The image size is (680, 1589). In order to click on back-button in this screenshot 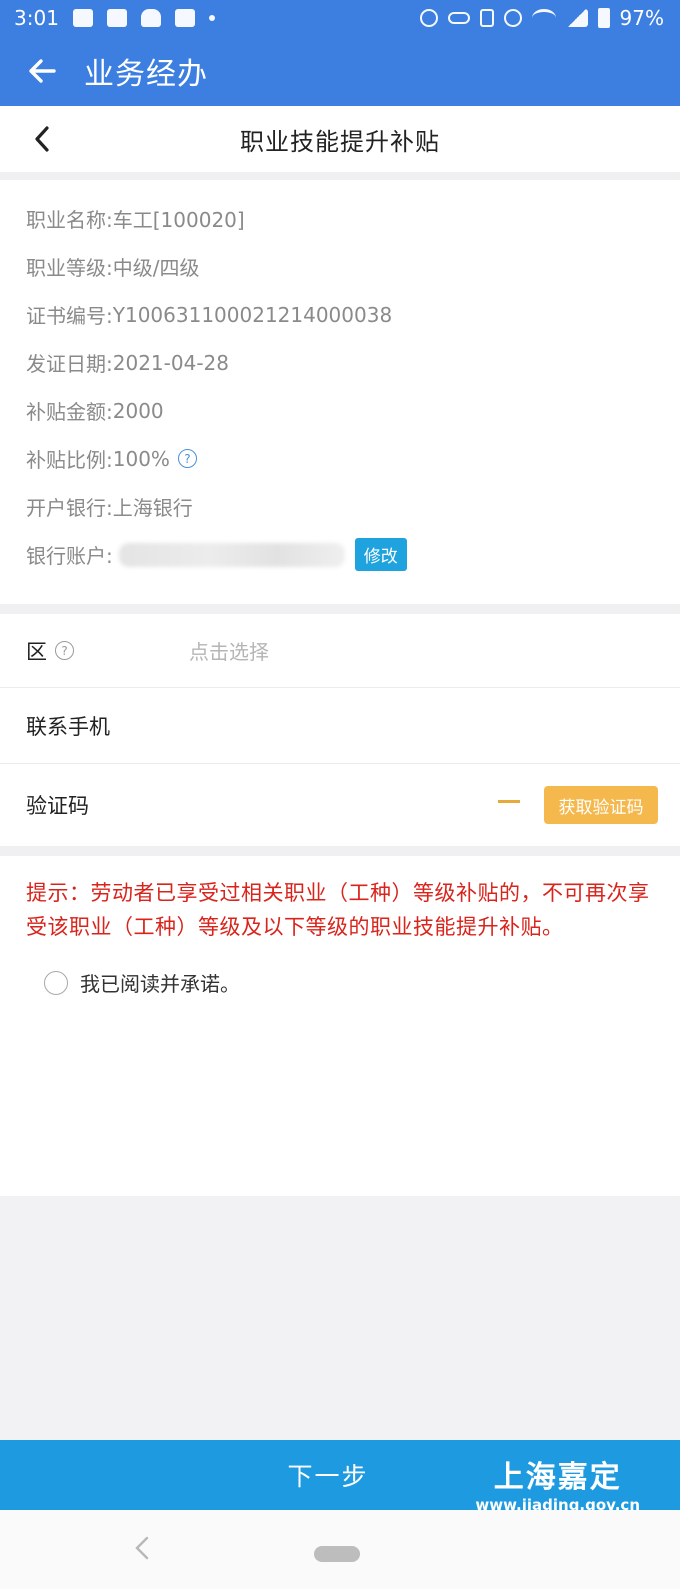, I will do `click(42, 71)`.